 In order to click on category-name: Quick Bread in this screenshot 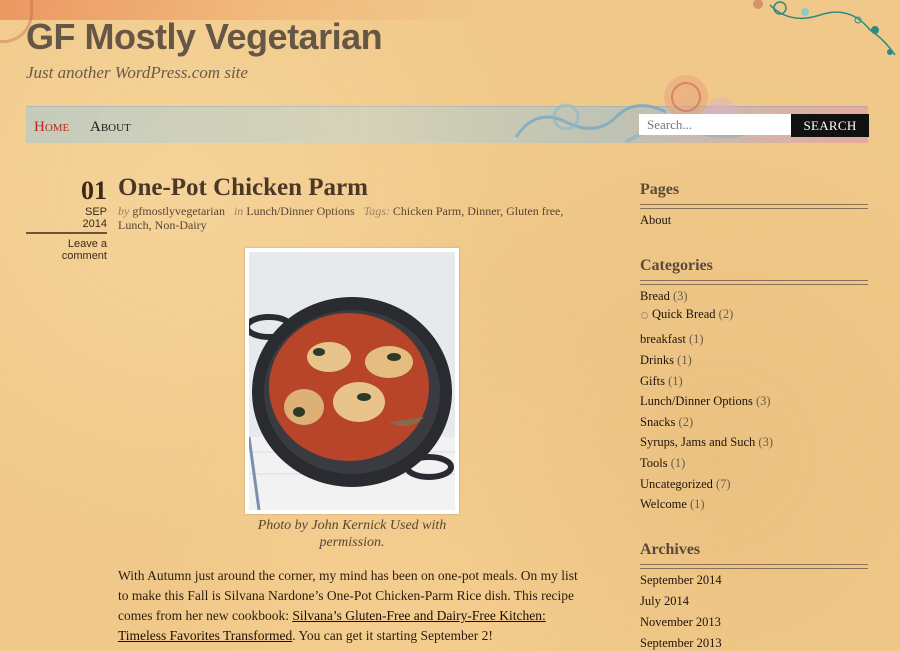, I will do `click(684, 314)`.